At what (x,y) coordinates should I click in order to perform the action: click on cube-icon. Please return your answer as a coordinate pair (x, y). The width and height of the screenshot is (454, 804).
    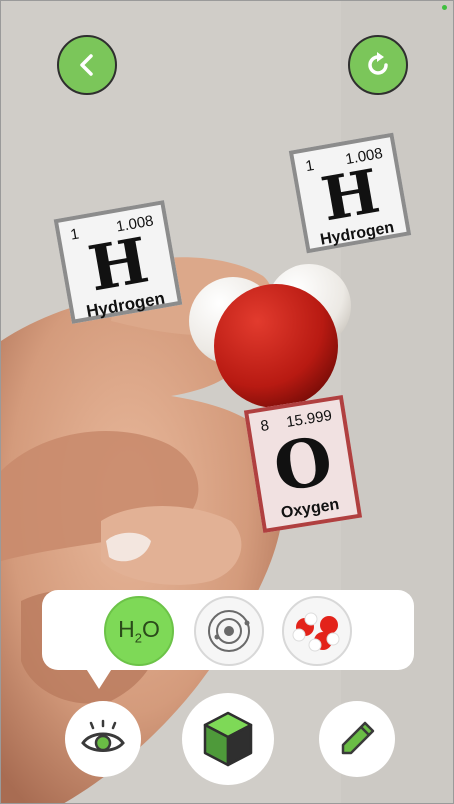
    Looking at the image, I should click on (228, 739).